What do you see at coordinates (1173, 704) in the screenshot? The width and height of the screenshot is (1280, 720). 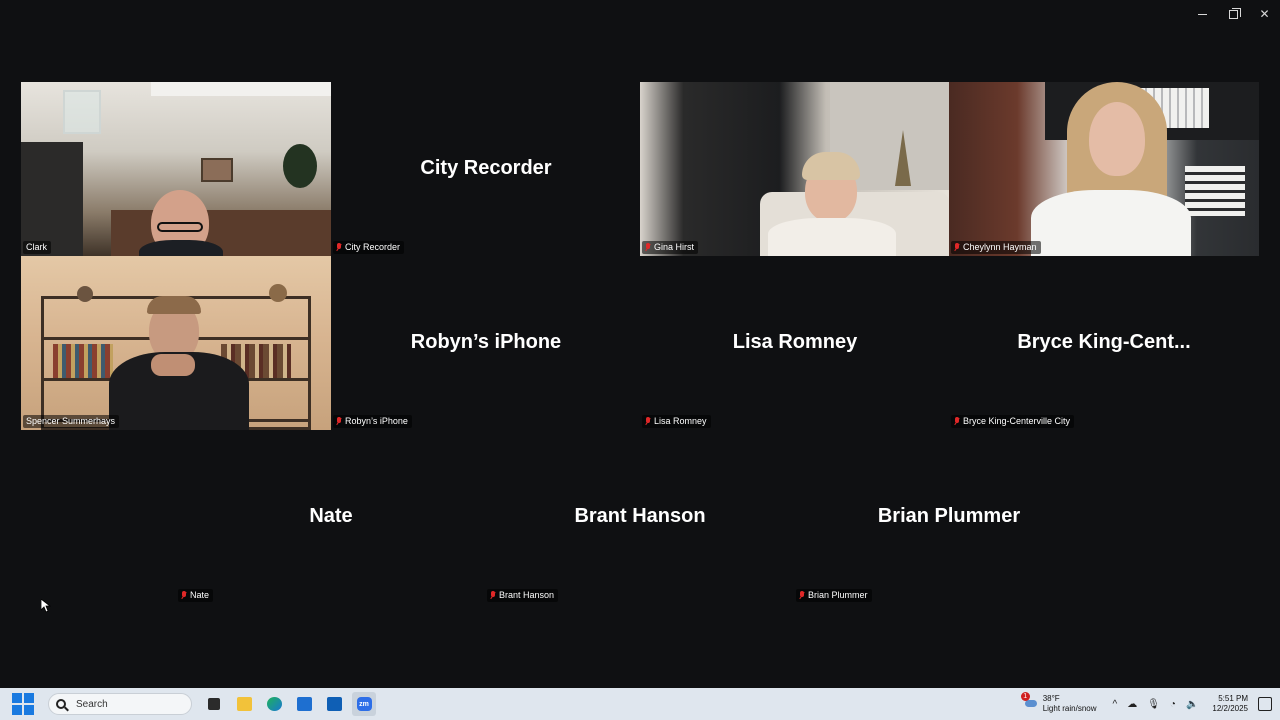 I see `wifi-icon: ◔` at bounding box center [1173, 704].